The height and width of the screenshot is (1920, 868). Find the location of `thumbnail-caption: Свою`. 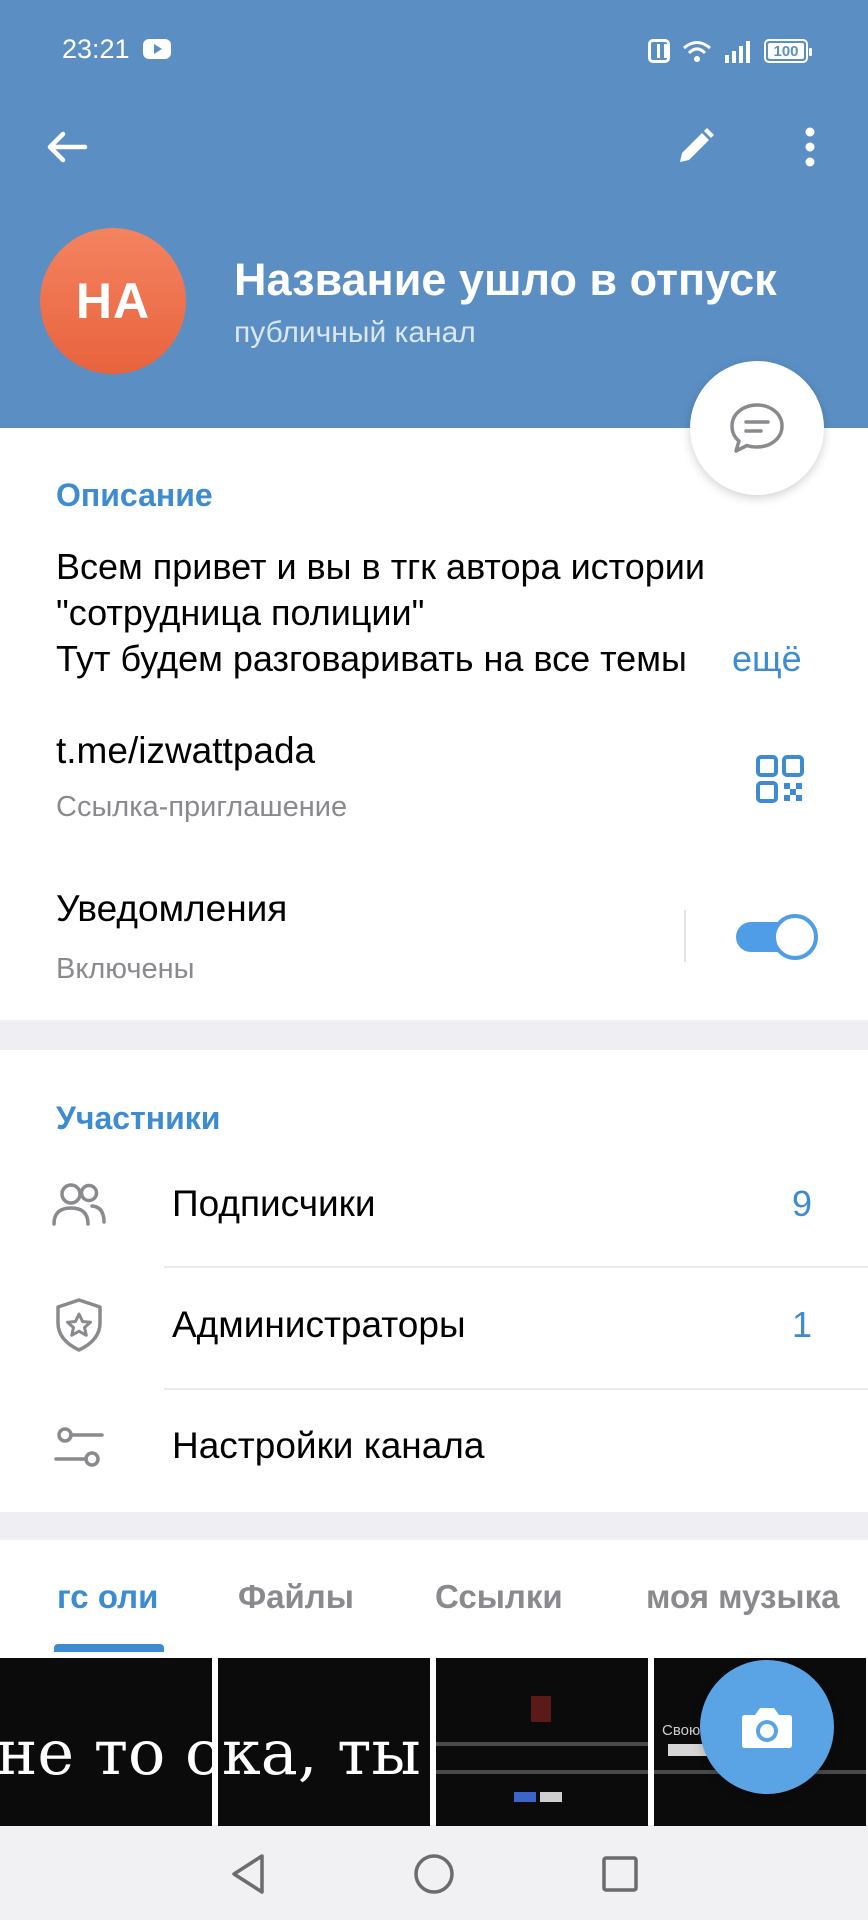

thumbnail-caption: Свою is located at coordinates (681, 1730).